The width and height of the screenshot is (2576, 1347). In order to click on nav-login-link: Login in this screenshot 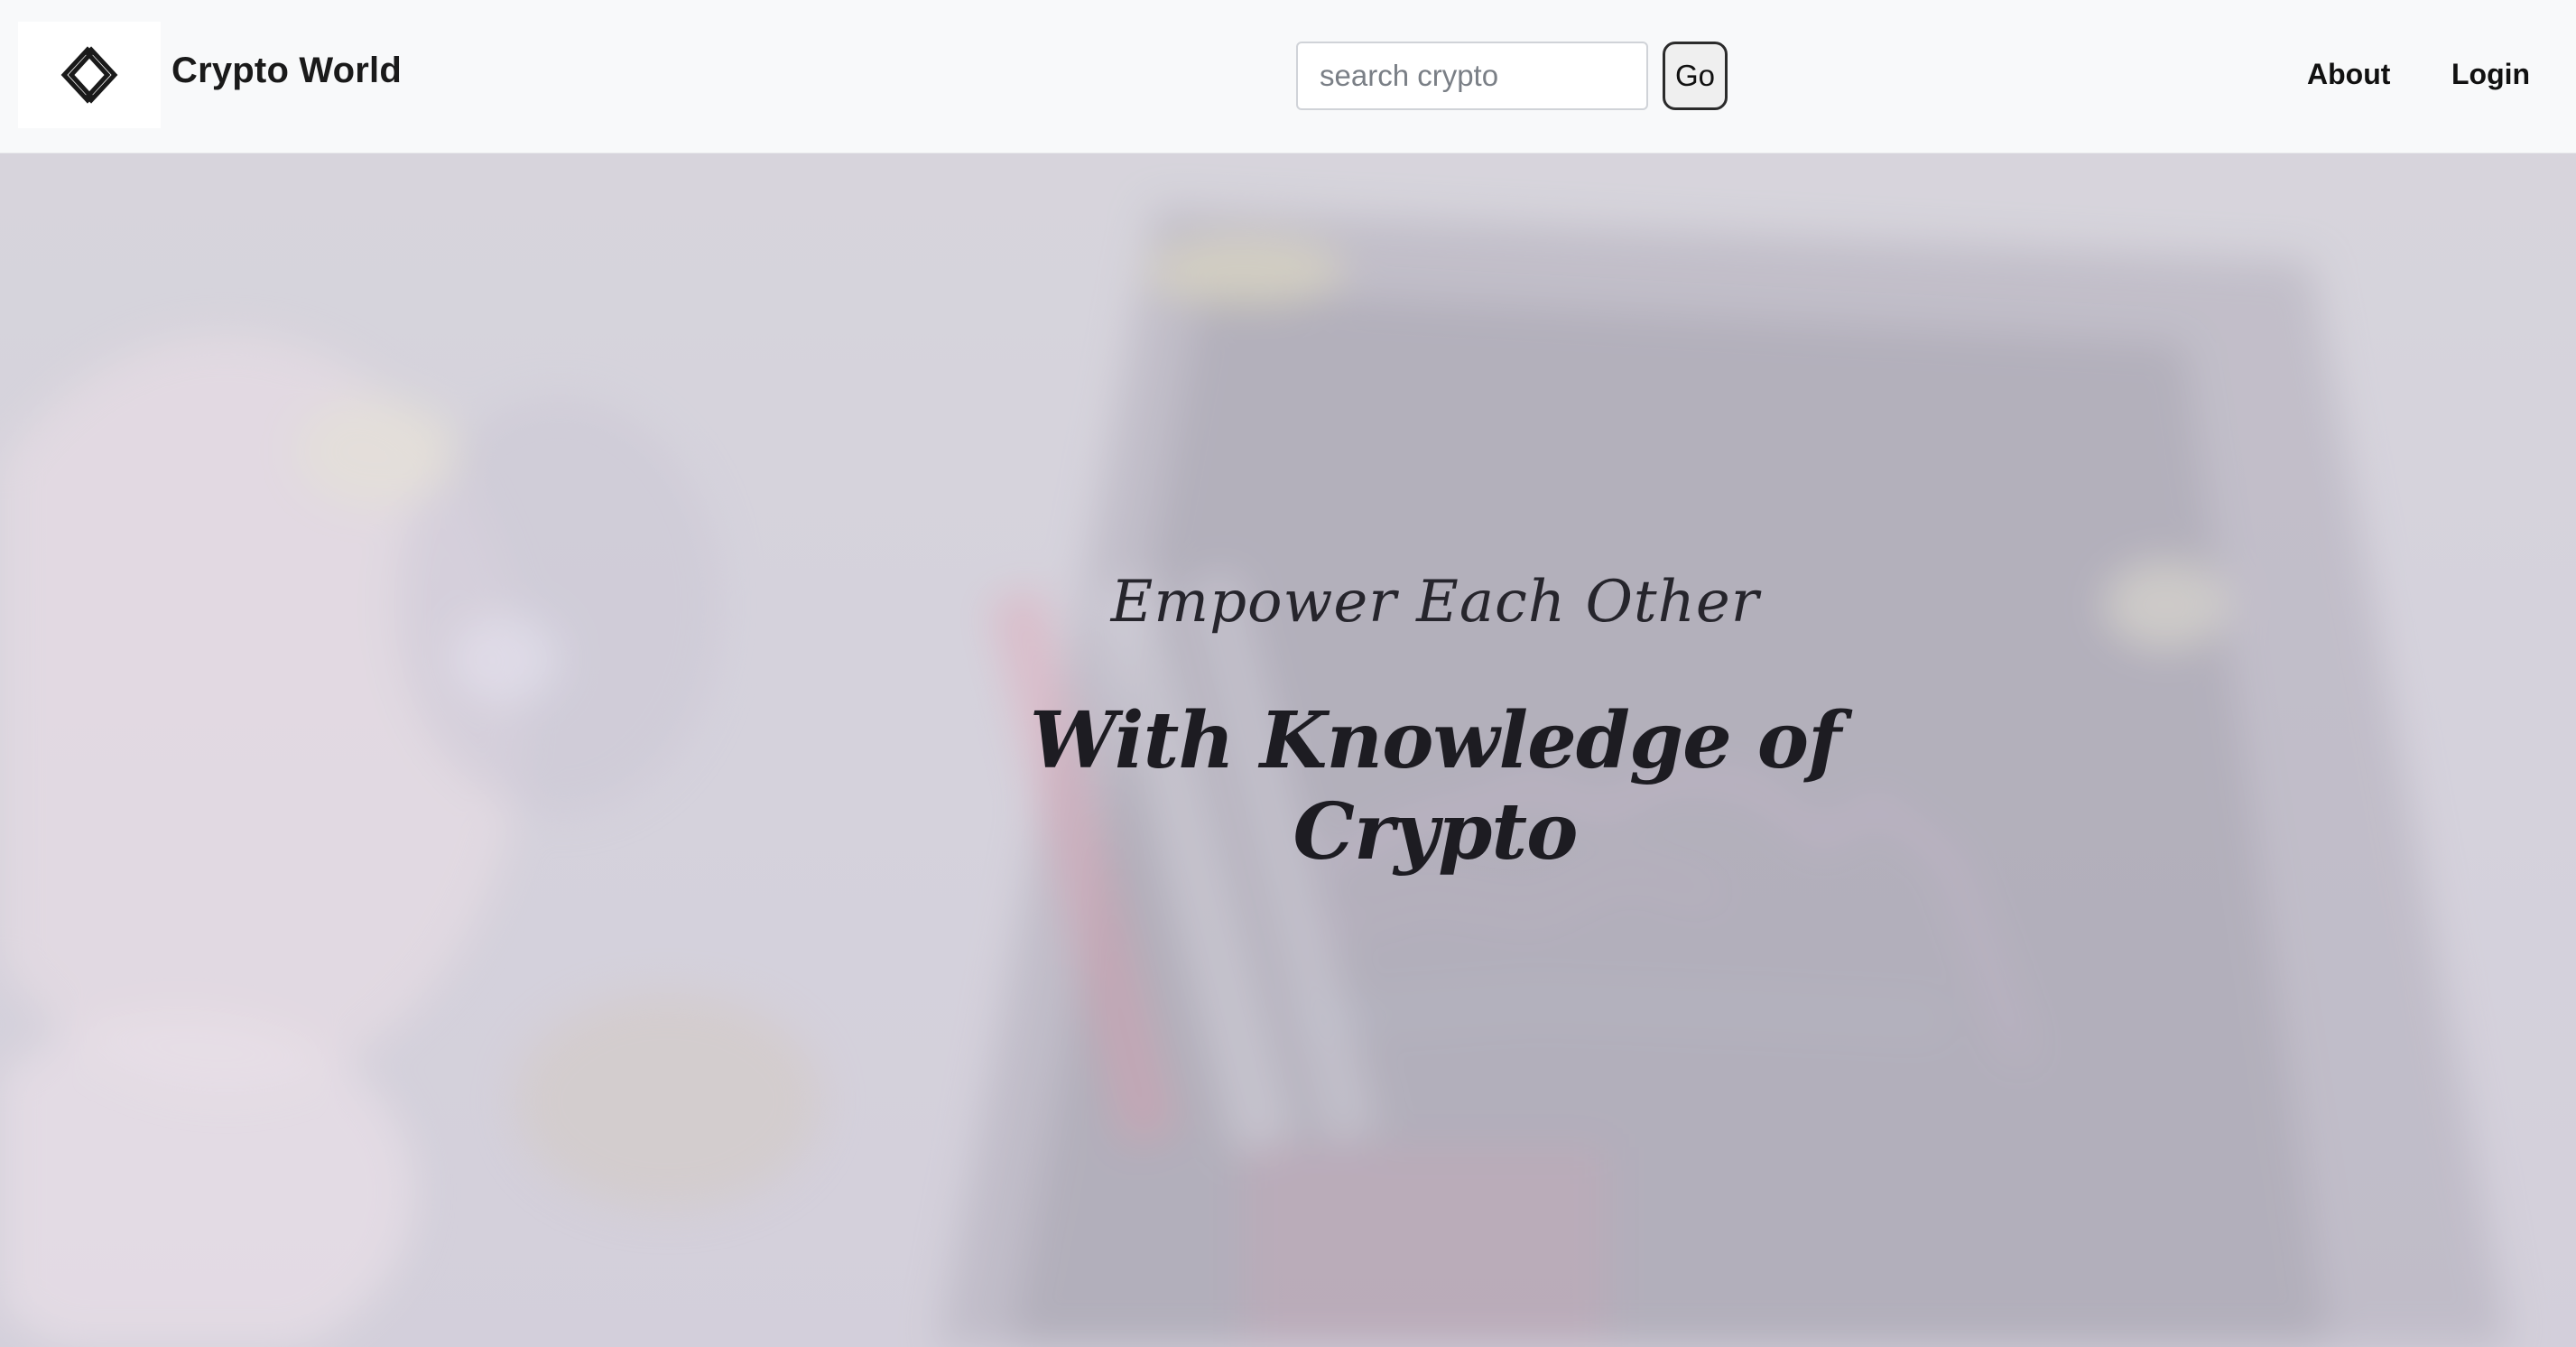, I will do `click(2490, 74)`.